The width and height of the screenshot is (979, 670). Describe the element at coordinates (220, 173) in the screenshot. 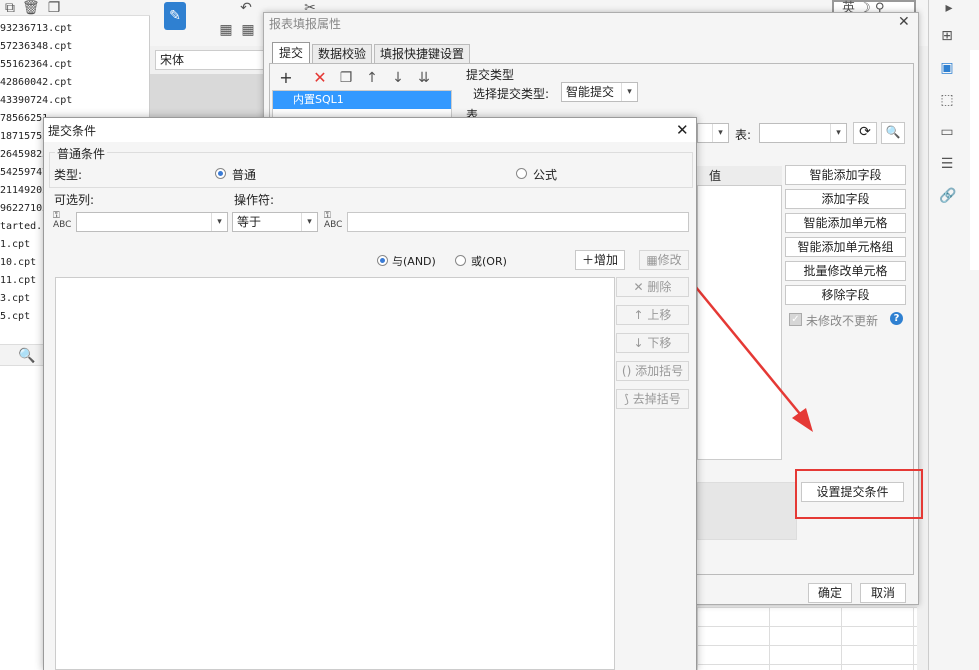

I see `type-normal-radio` at that location.